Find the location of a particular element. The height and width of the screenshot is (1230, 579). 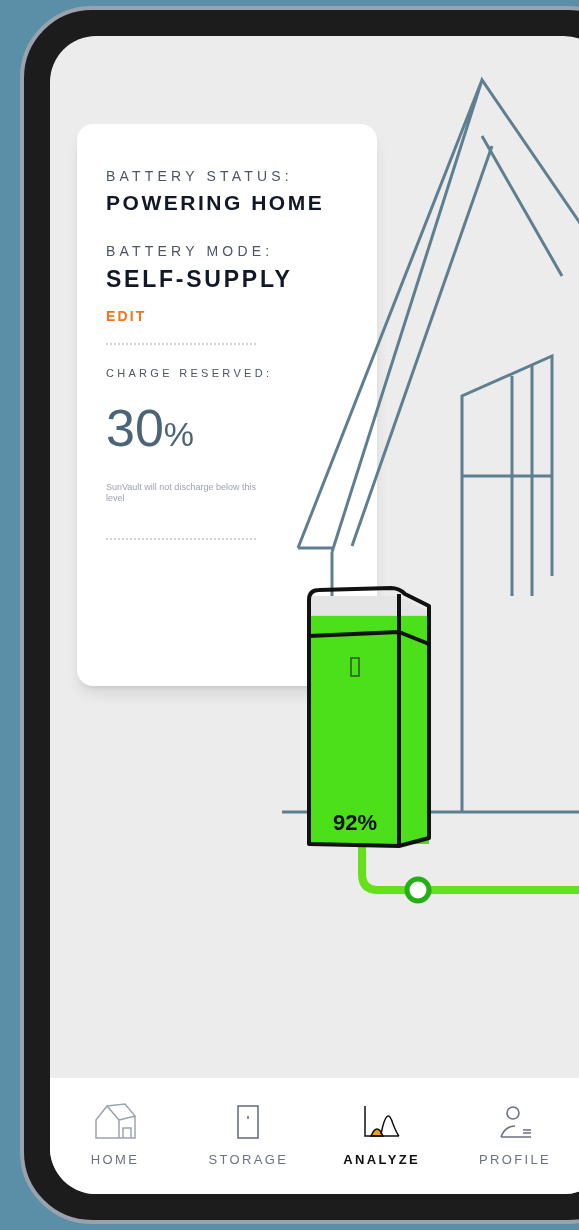

mode-label: BATTERY MODE: is located at coordinates (190, 251).